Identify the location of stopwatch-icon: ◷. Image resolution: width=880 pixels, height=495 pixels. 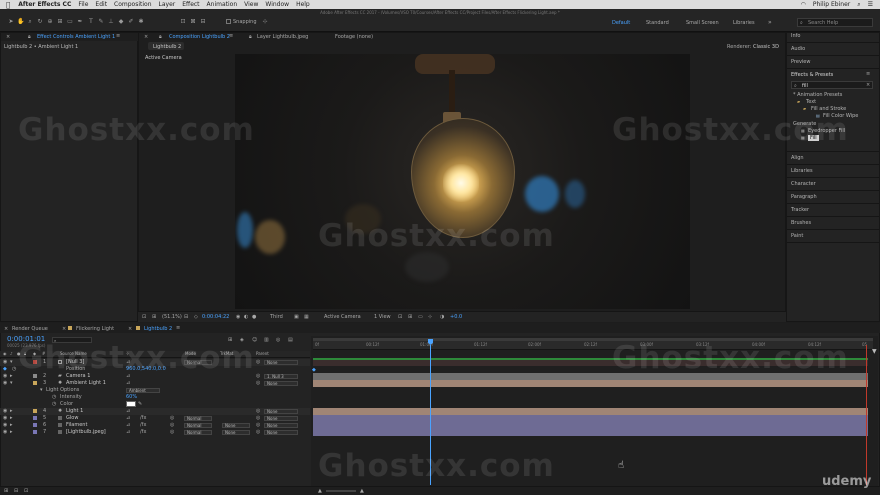
(54, 397).